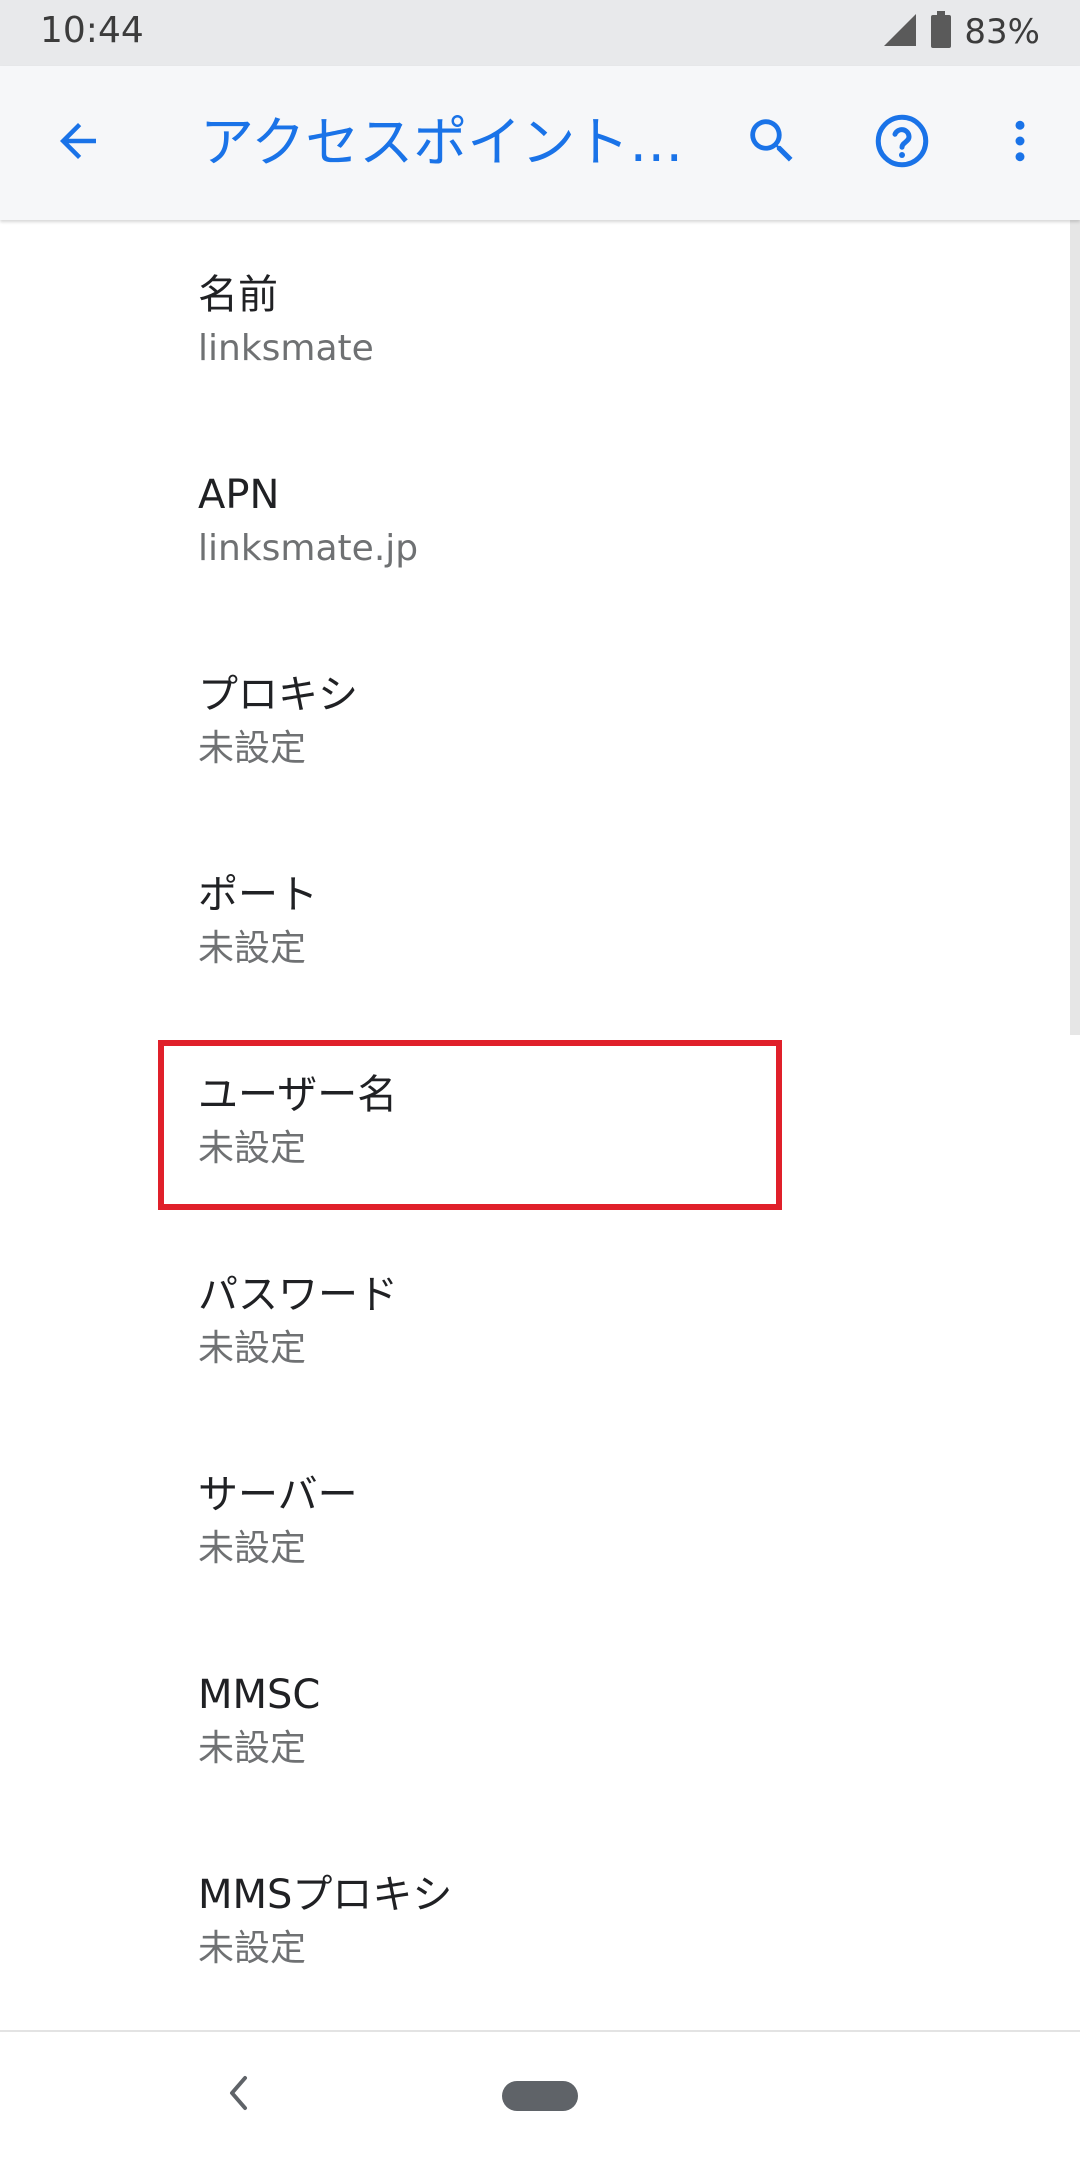 The height and width of the screenshot is (2162, 1080). What do you see at coordinates (540, 520) in the screenshot?
I see `setting-apn: APN linksmate.jp` at bounding box center [540, 520].